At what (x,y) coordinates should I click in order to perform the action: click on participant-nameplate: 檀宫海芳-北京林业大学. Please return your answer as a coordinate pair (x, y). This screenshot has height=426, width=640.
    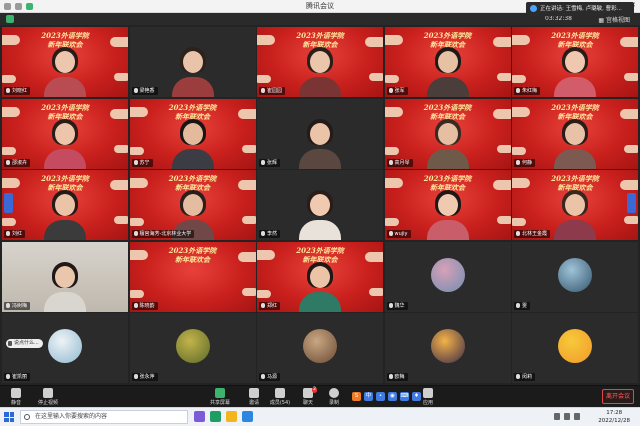
    Looking at the image, I should click on (163, 234).